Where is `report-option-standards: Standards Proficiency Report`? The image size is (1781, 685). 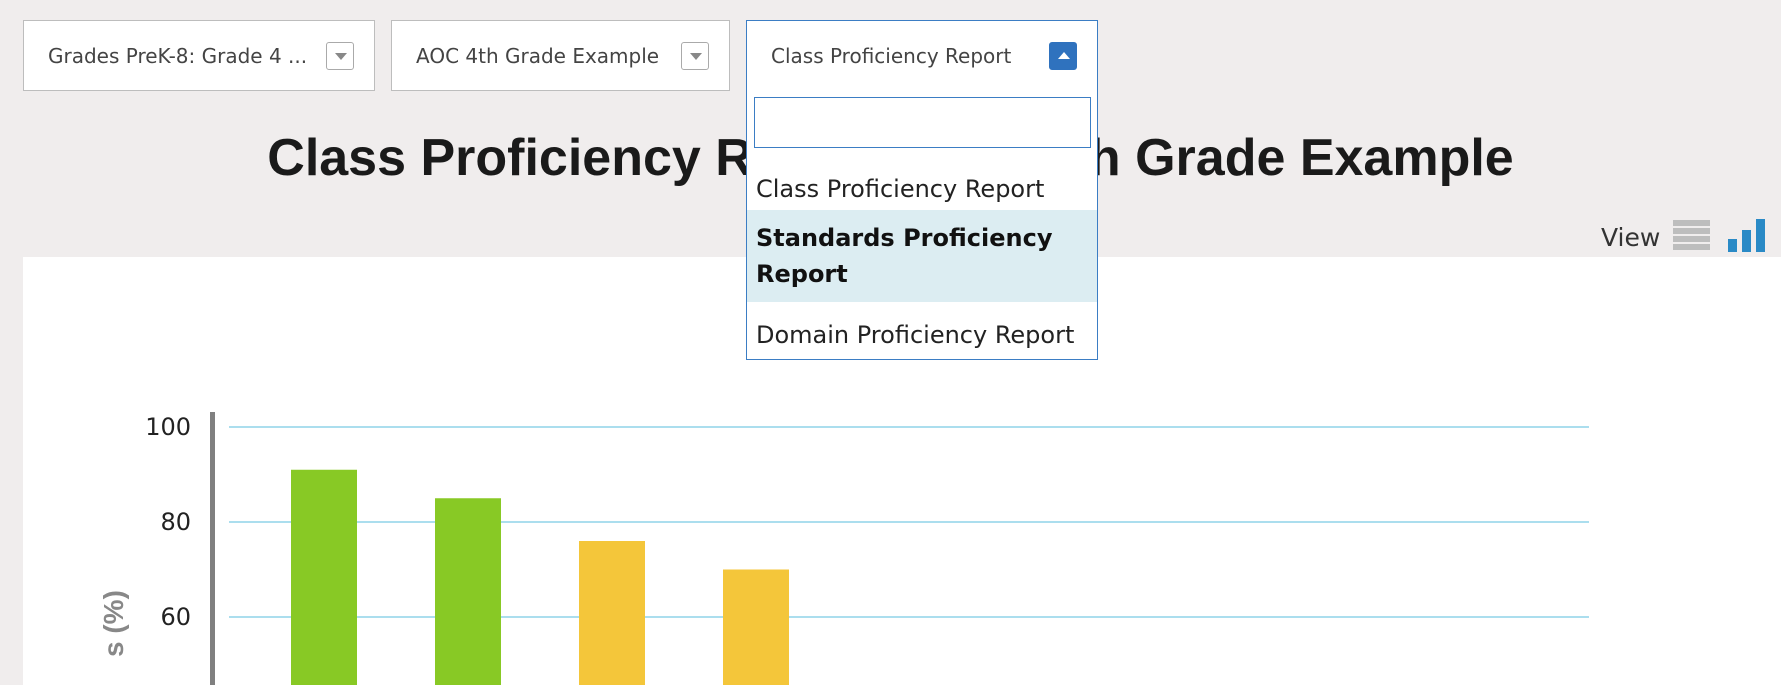
report-option-standards: Standards Proficiency Report is located at coordinates (922, 256).